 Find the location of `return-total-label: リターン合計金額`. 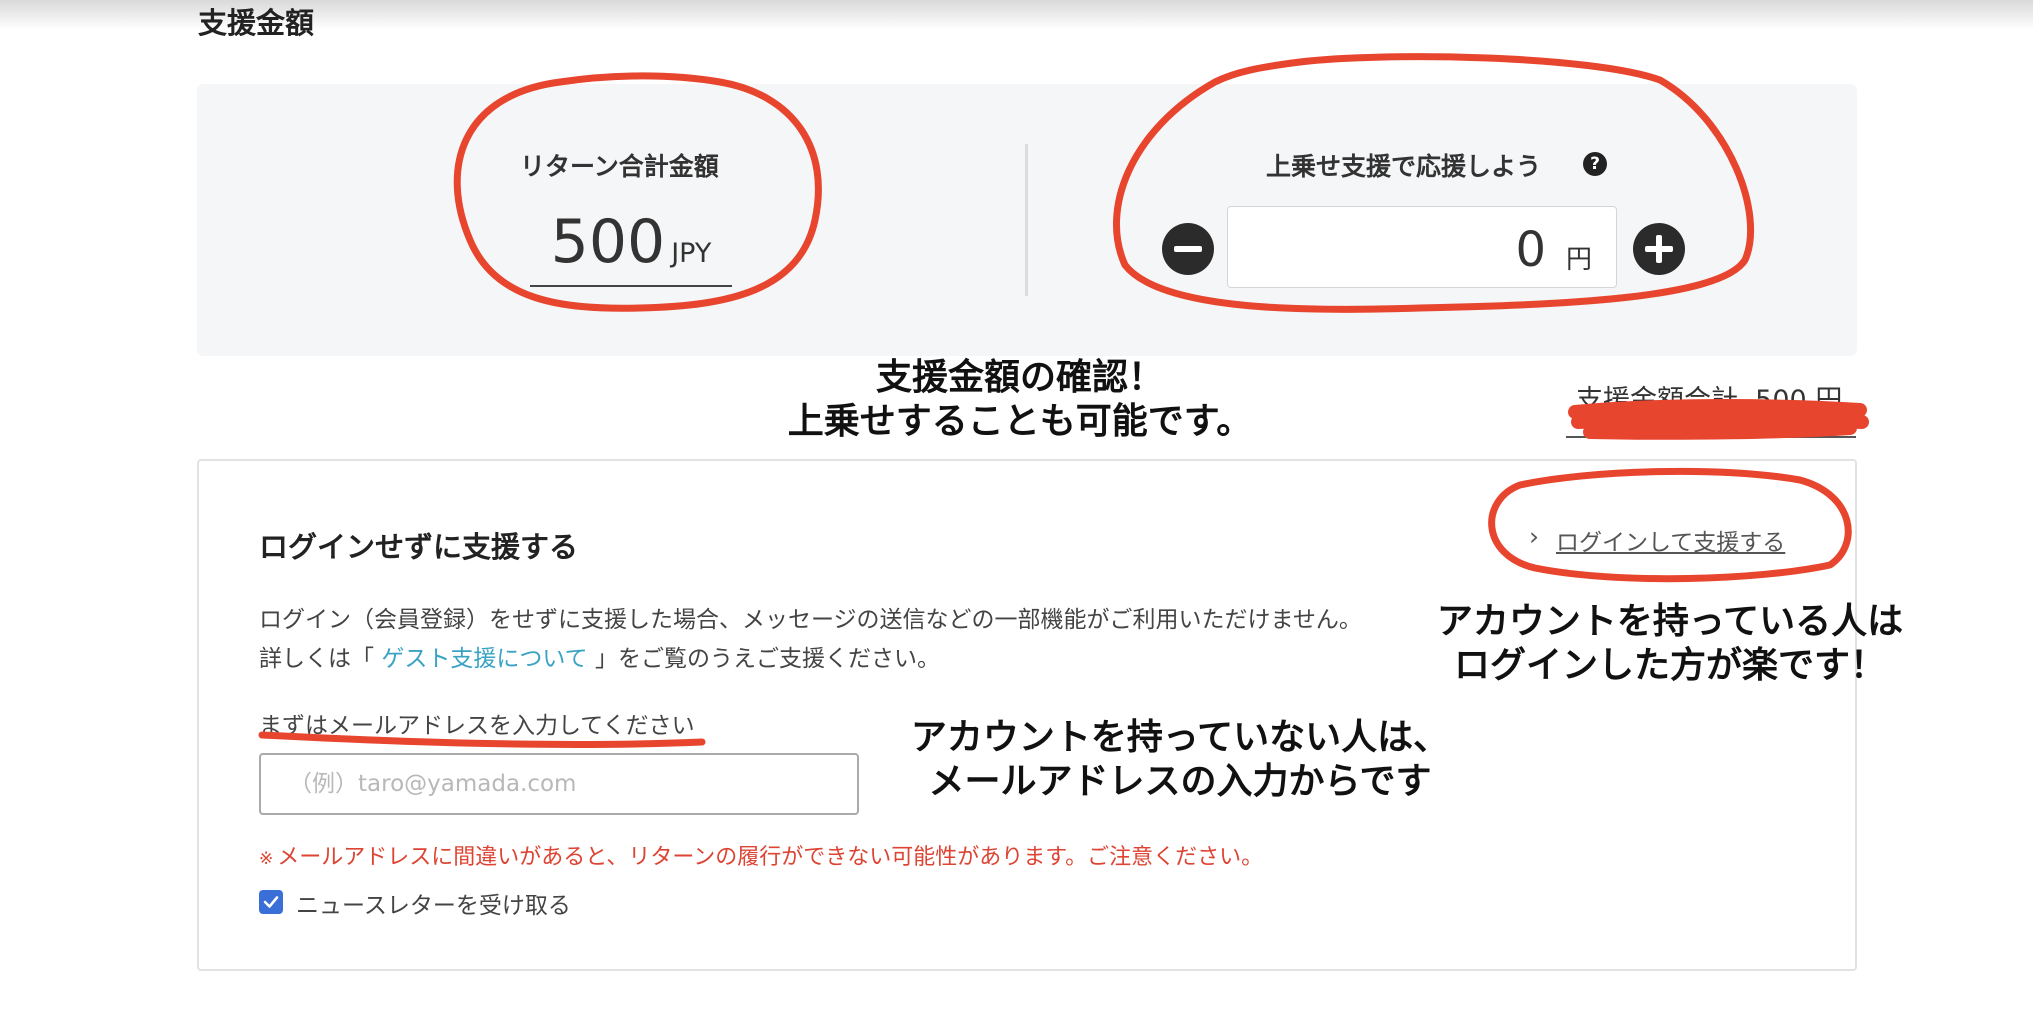

return-total-label: リターン合計金額 is located at coordinates (619, 166).